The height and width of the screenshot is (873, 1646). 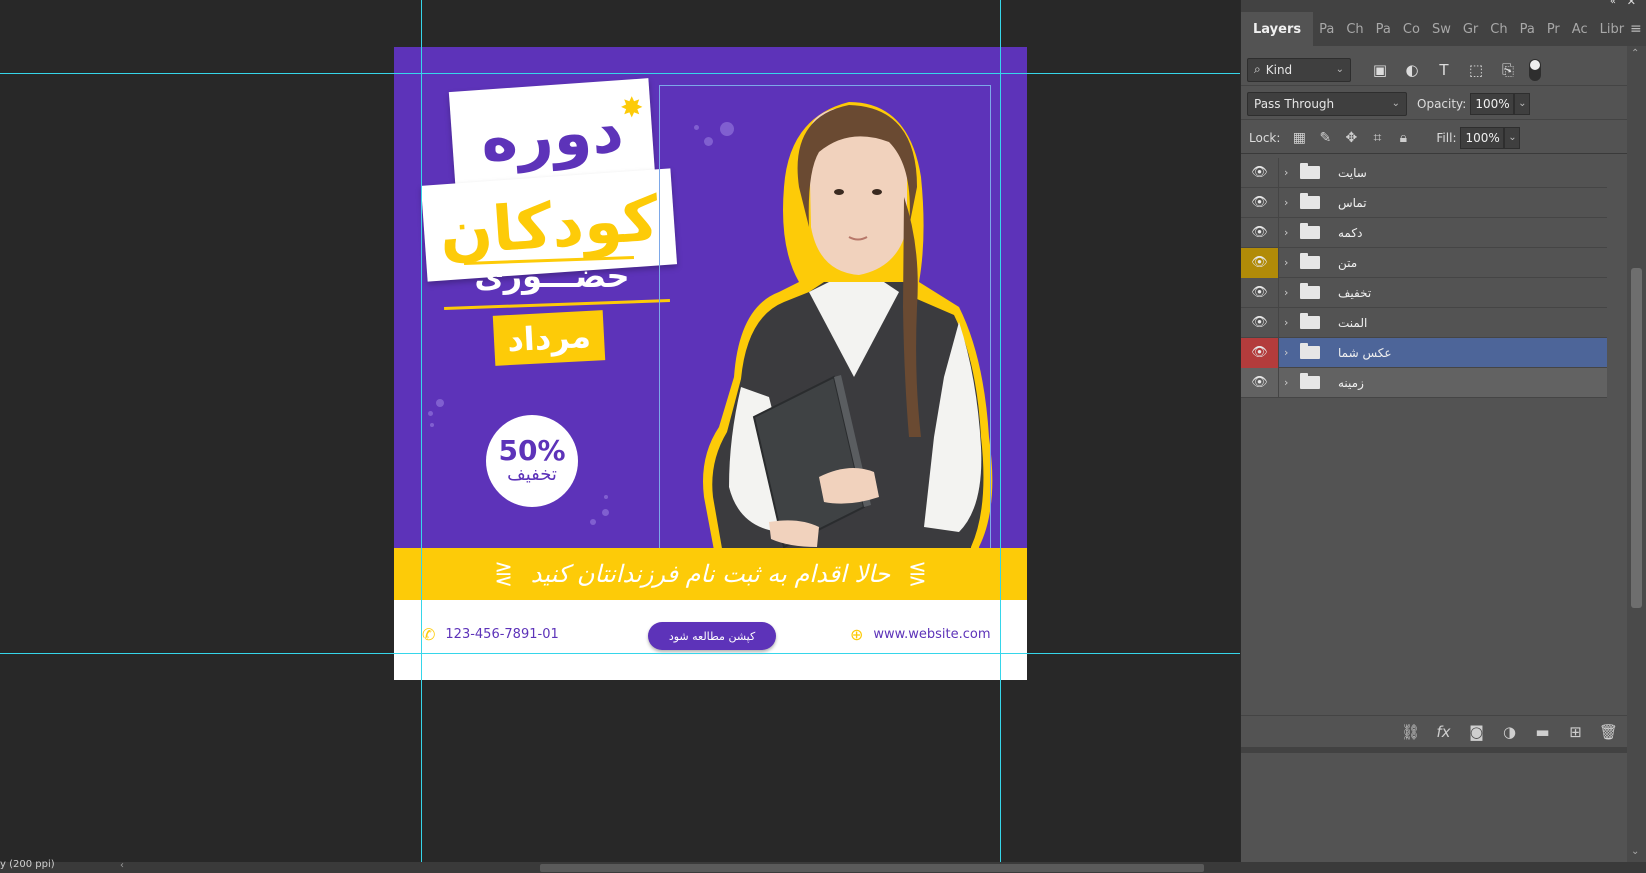 I want to click on layer-filter-row: ⌕ Kind ⌄ ▣ ◐ T ⬚ ⎘, so click(x=1441, y=70).